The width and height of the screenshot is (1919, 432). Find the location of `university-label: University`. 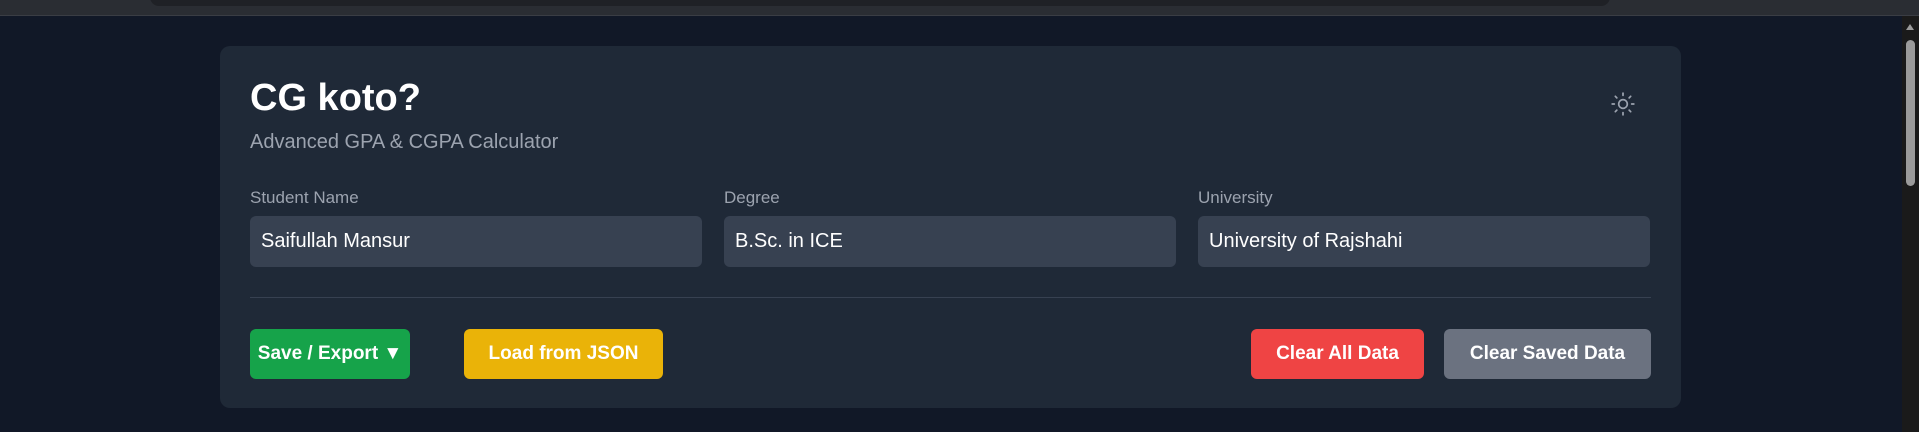

university-label: University is located at coordinates (1235, 197).